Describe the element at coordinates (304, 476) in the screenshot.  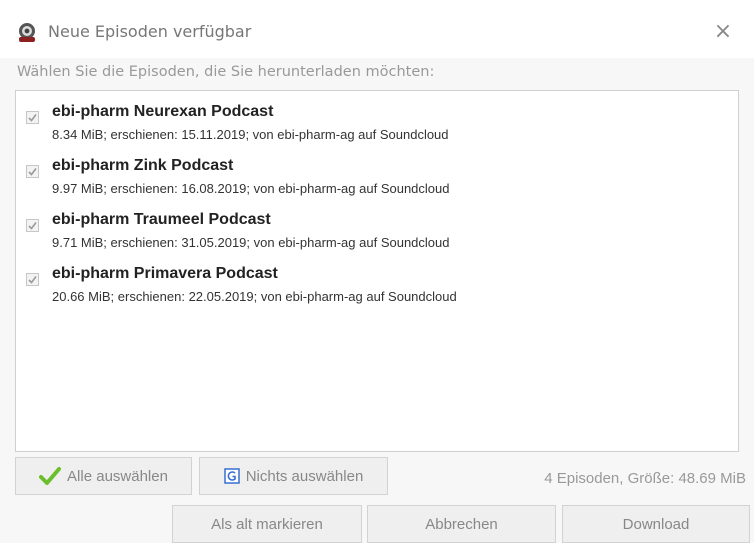
I see `select-none-label: Nichts auswählen` at that location.